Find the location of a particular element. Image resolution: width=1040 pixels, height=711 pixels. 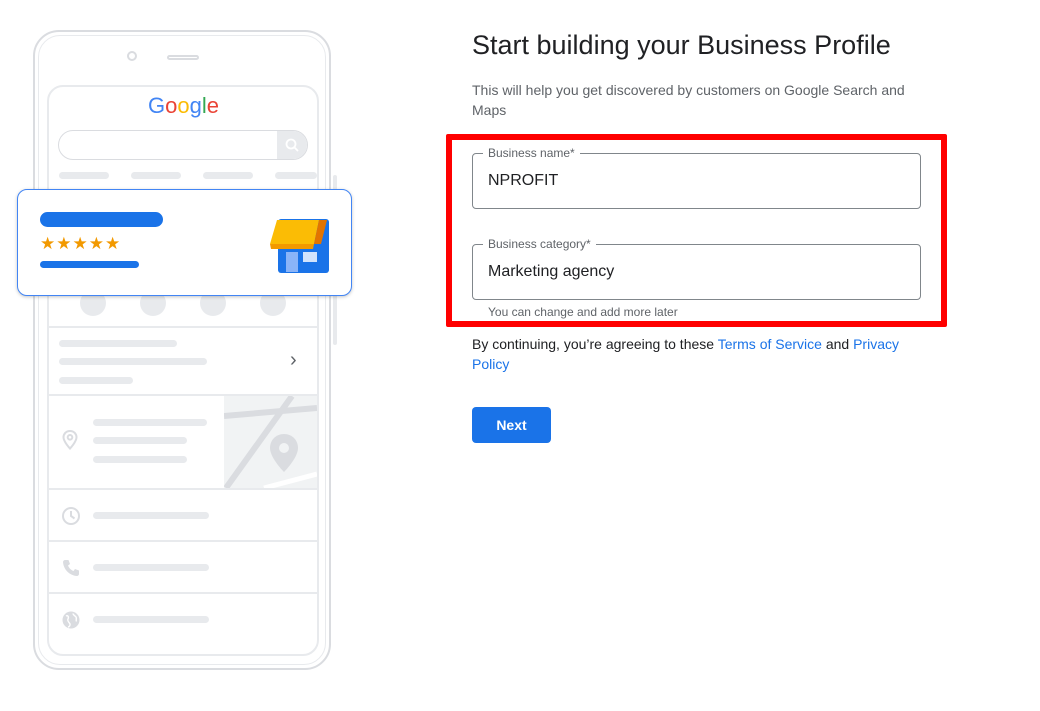

google-logo-letter: e is located at coordinates (213, 105).